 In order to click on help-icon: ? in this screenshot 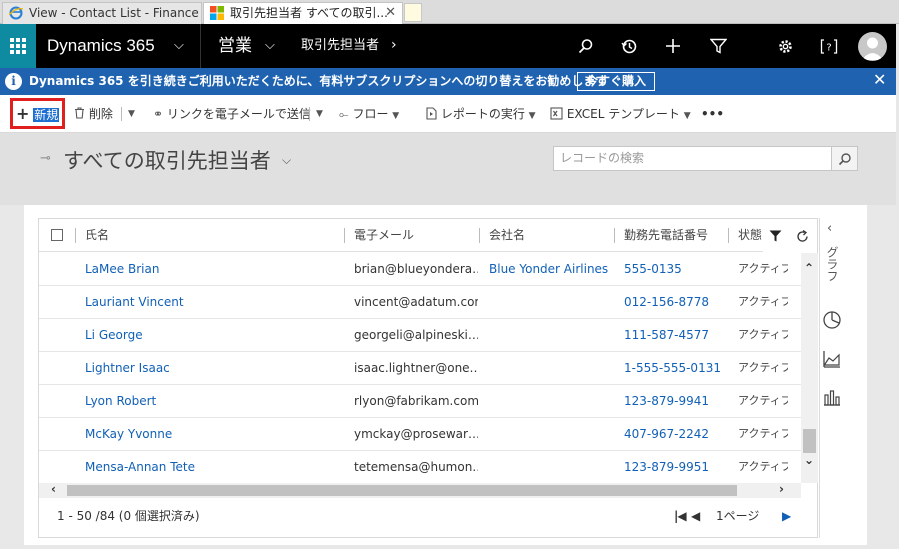, I will do `click(829, 46)`.